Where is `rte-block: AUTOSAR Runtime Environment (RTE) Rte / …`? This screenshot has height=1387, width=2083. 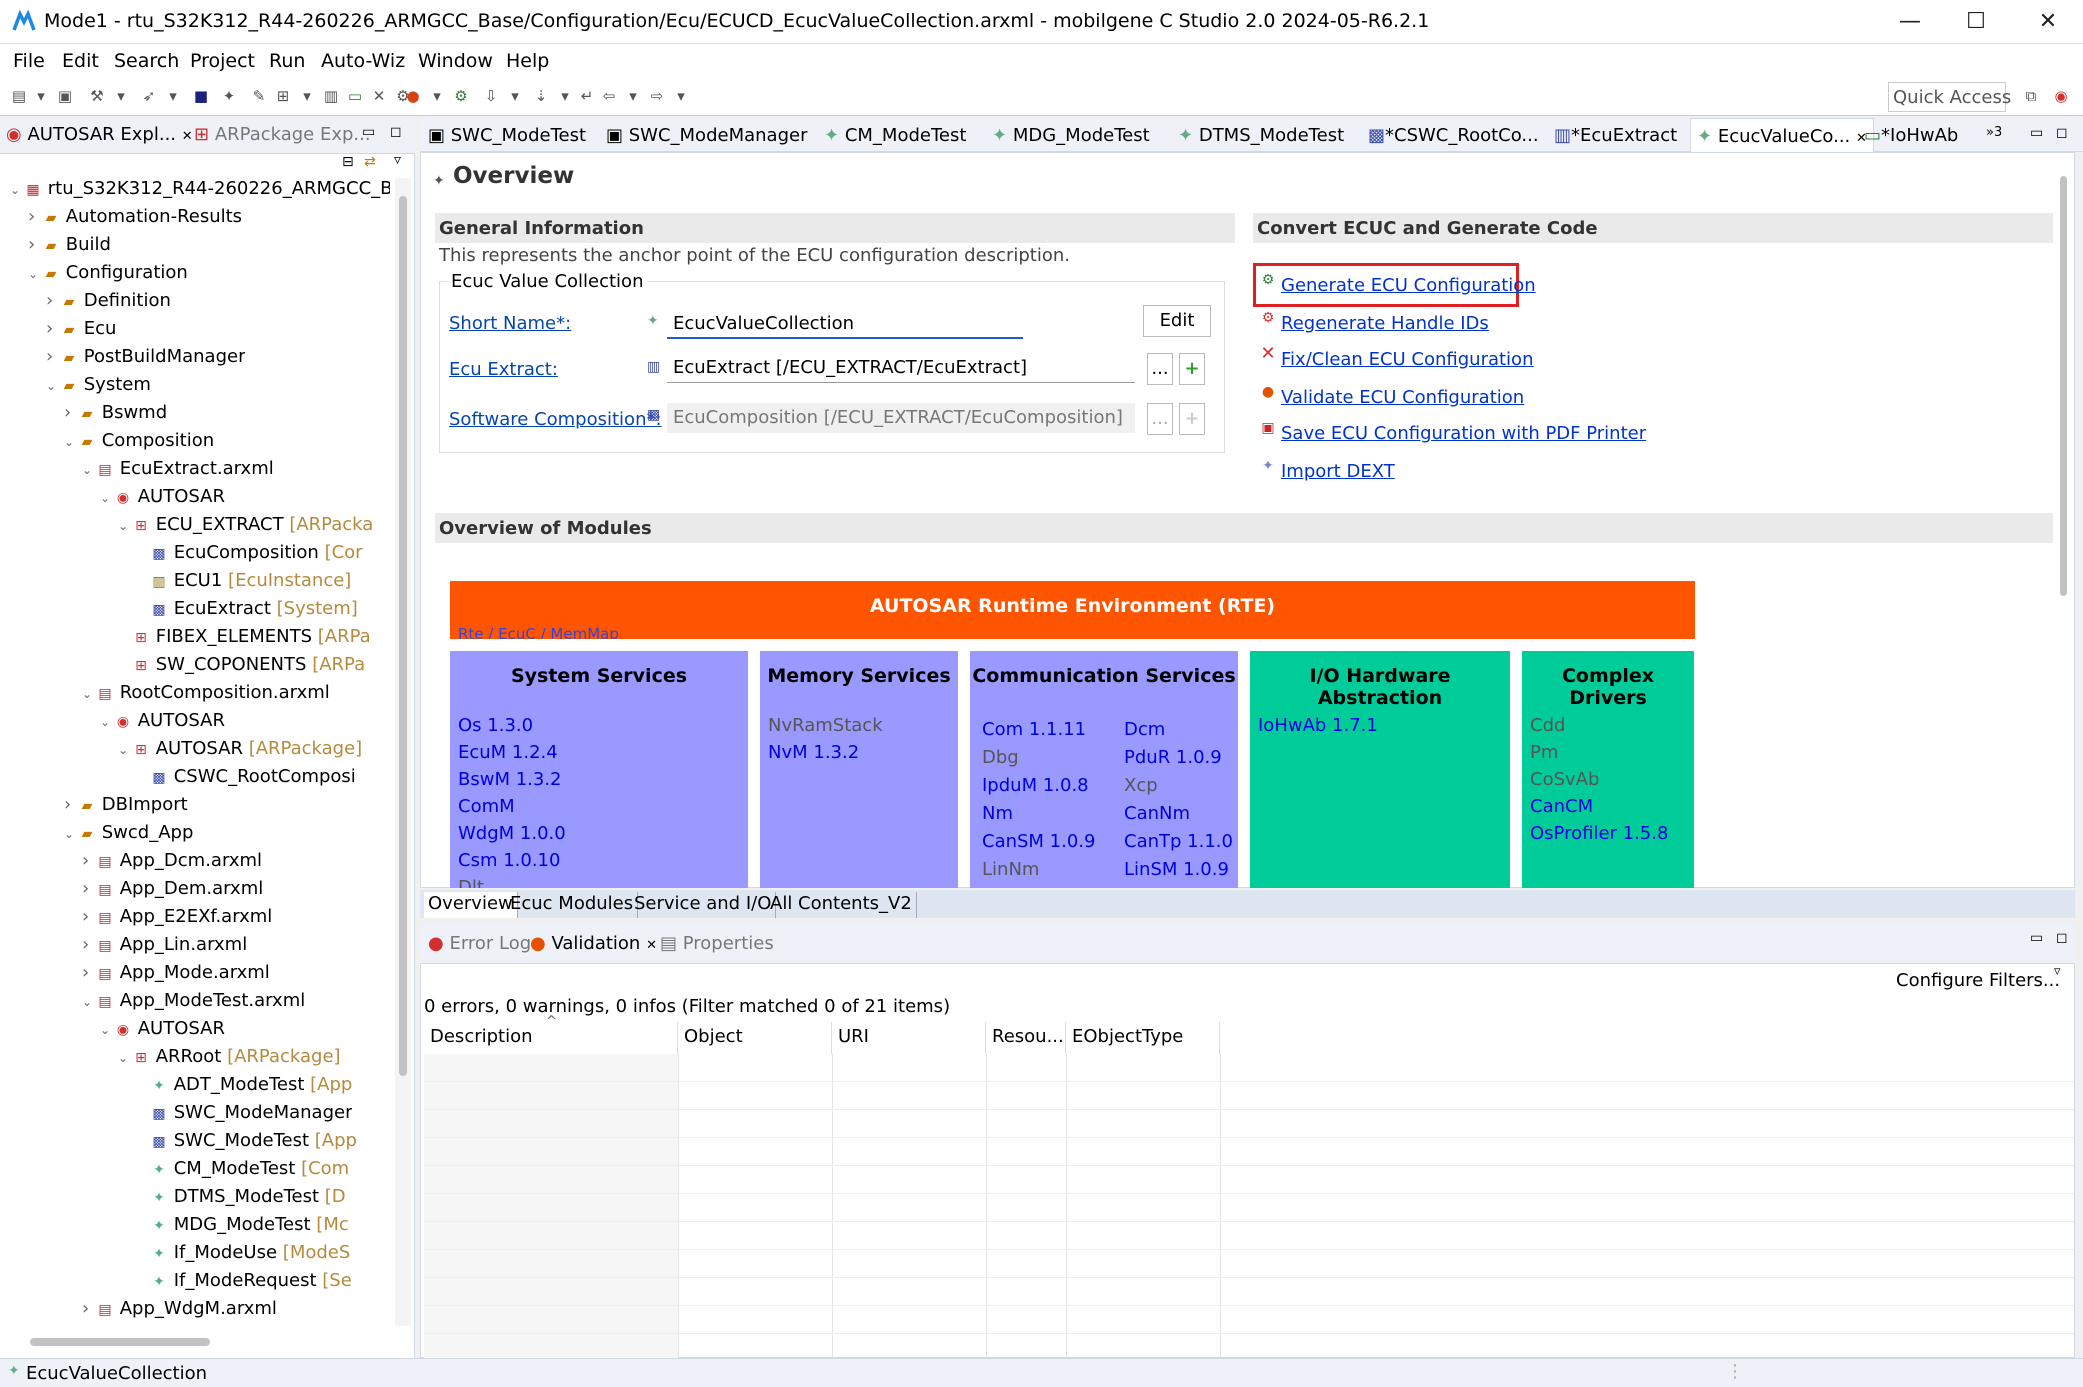
rte-block: AUTOSAR Runtime Environment (RTE) Rte / … is located at coordinates (1072, 610).